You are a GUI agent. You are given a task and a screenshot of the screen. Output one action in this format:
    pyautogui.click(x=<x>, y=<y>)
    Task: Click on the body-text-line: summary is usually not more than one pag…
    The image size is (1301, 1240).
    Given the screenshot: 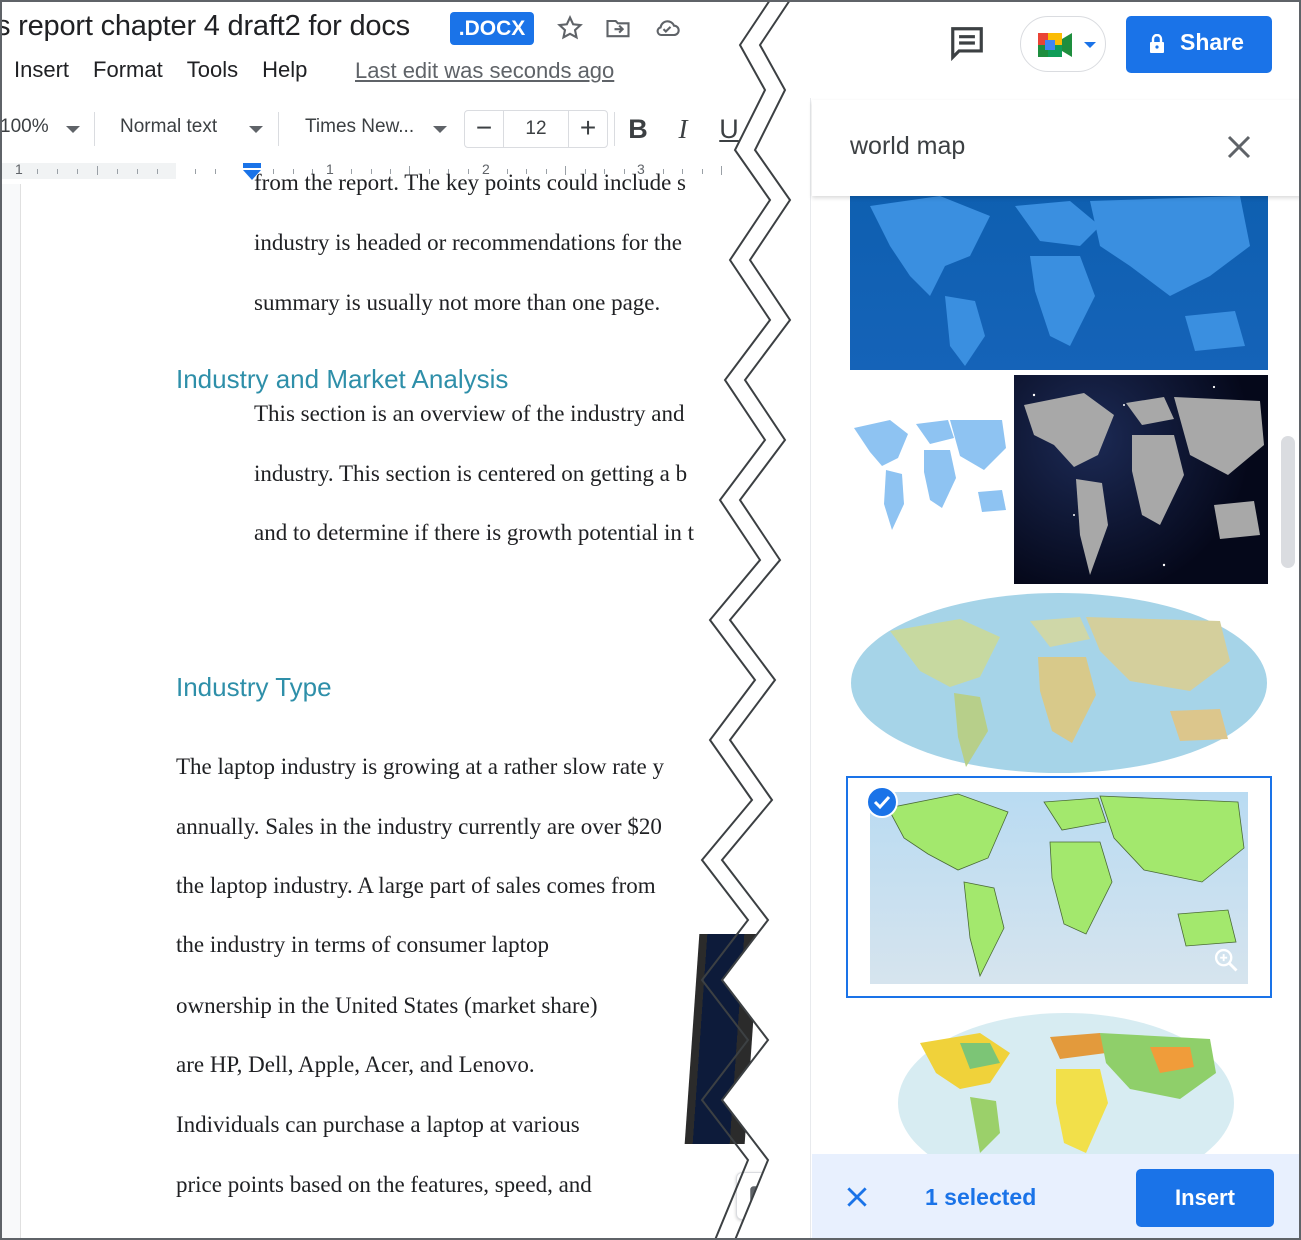 What is the action you would take?
    pyautogui.click(x=457, y=302)
    